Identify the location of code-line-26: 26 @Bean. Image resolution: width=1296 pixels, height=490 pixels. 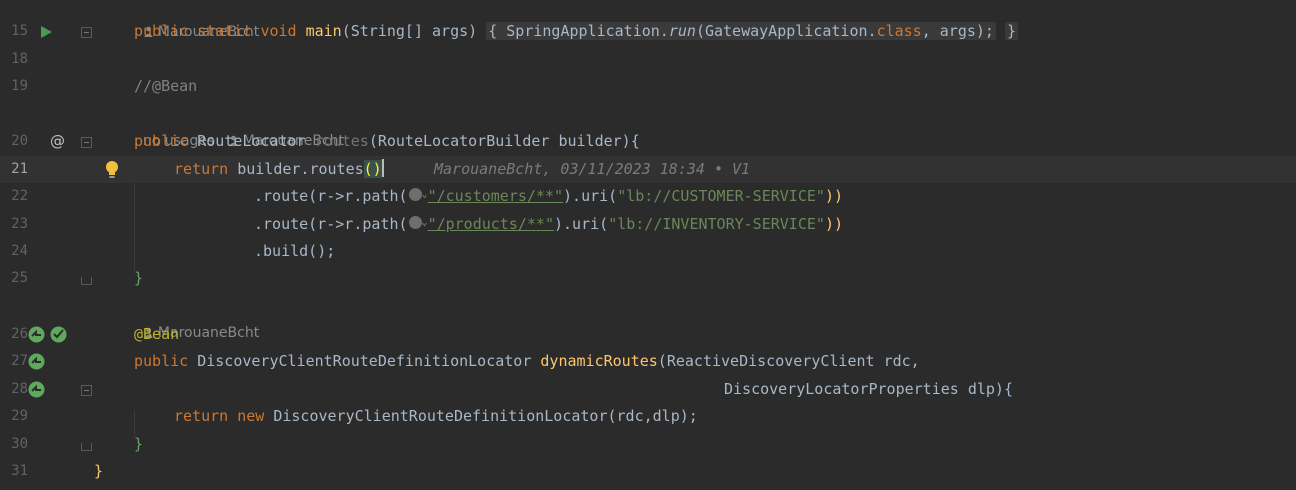
(648, 334).